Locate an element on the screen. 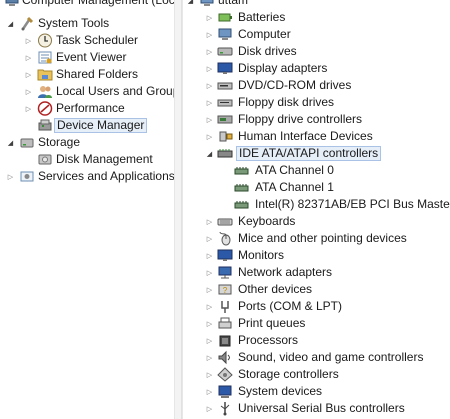 The image size is (450, 419). device-category: System devices is located at coordinates (316, 391).